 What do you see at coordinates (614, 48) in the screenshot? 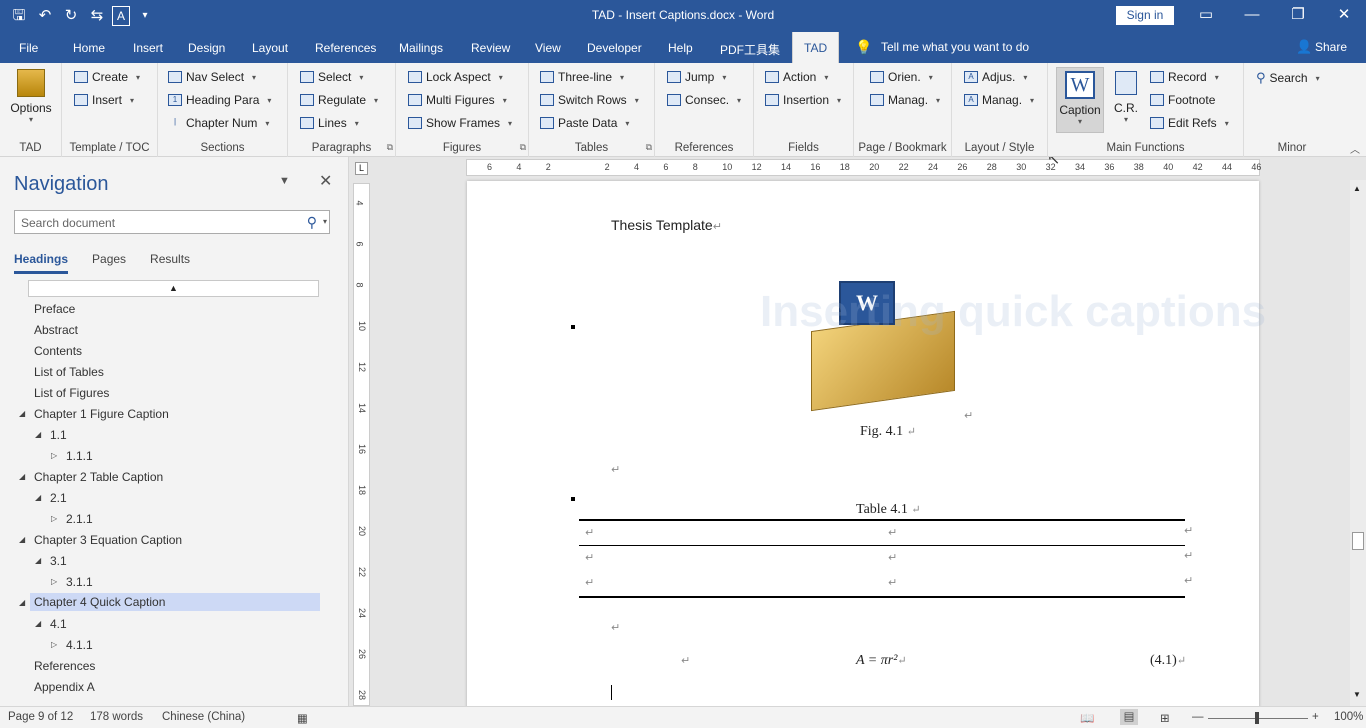
I see `tab-developer: Developer` at bounding box center [614, 48].